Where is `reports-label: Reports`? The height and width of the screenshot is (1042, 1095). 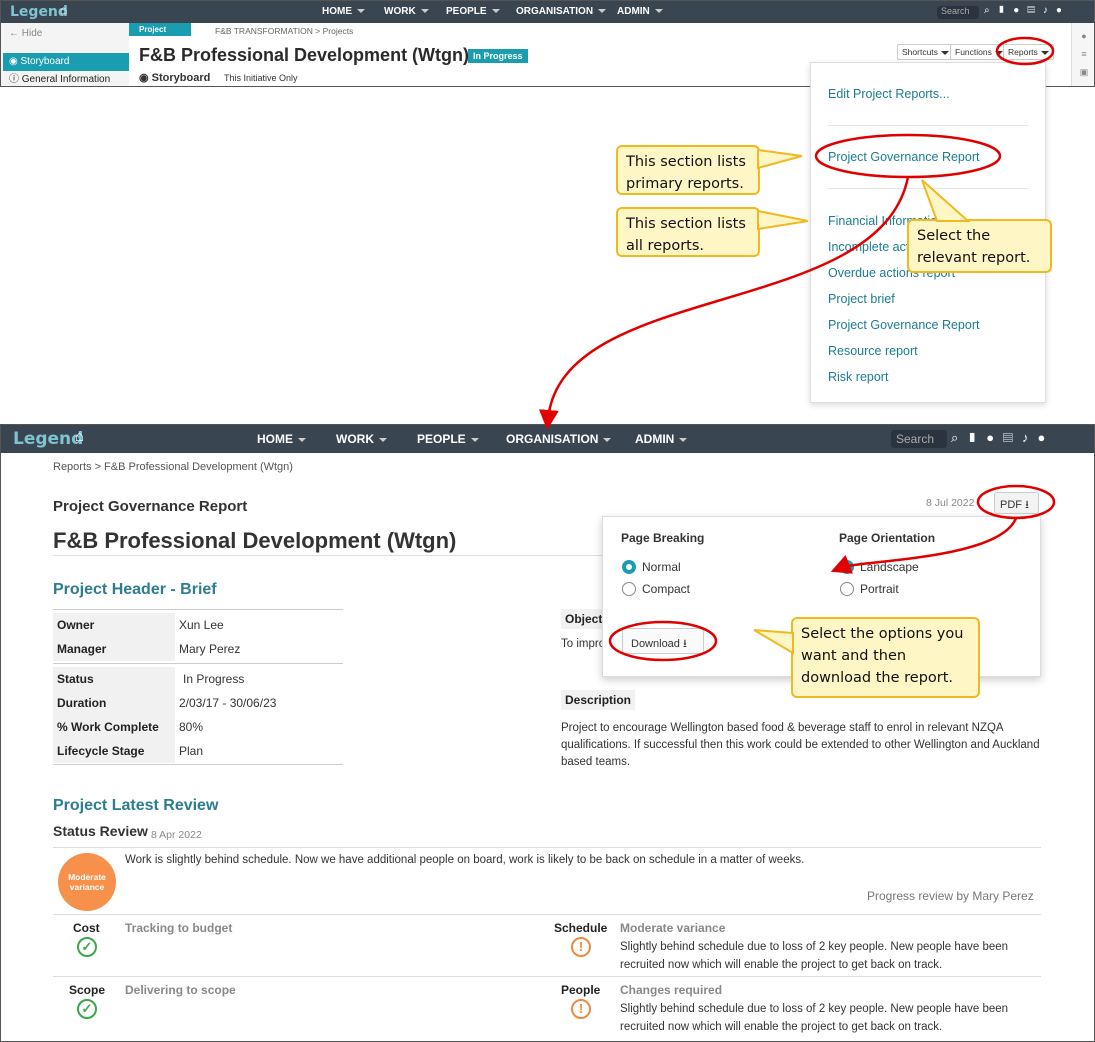
reports-label: Reports is located at coordinates (1023, 52).